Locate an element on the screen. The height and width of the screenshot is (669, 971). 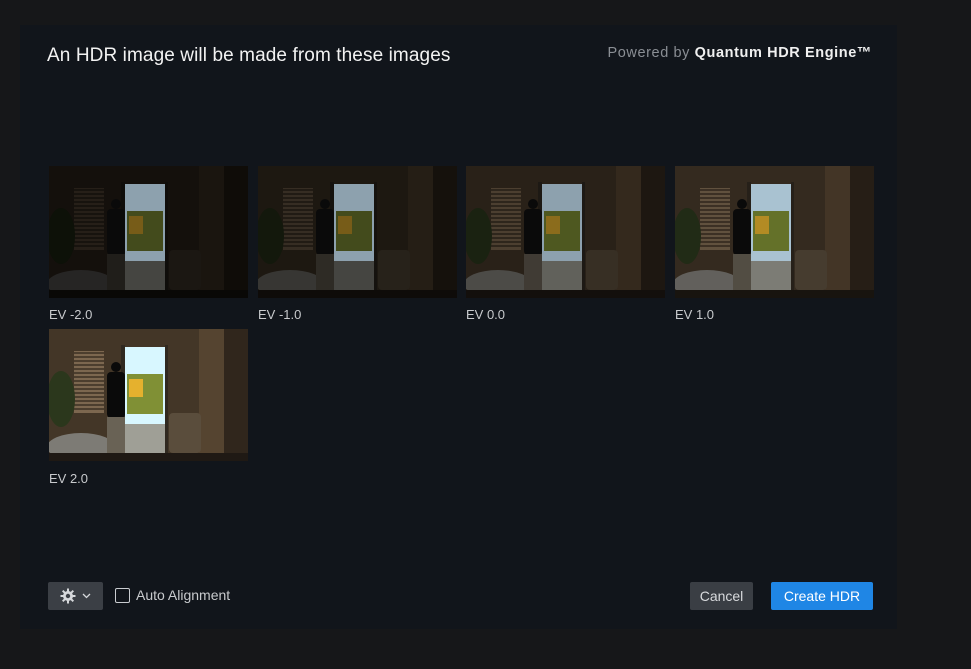
auto-alignment-toggle: Auto Alignment is located at coordinates (172, 595).